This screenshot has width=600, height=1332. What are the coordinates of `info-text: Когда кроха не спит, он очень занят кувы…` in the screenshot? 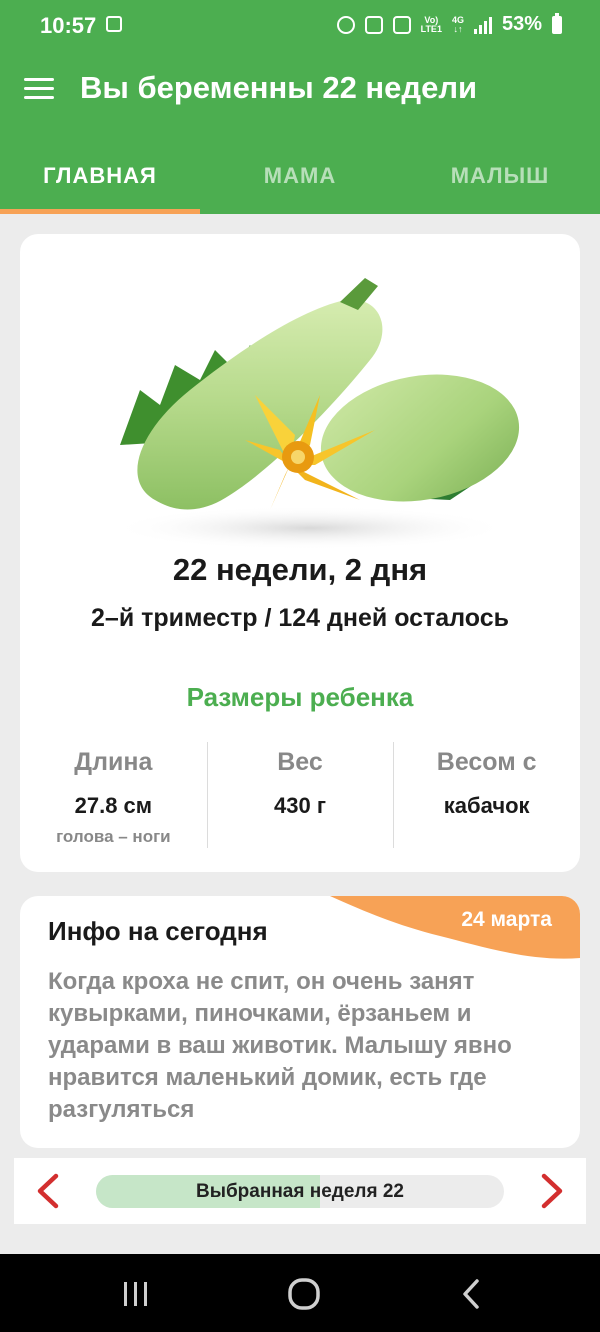 It's located at (280, 1045).